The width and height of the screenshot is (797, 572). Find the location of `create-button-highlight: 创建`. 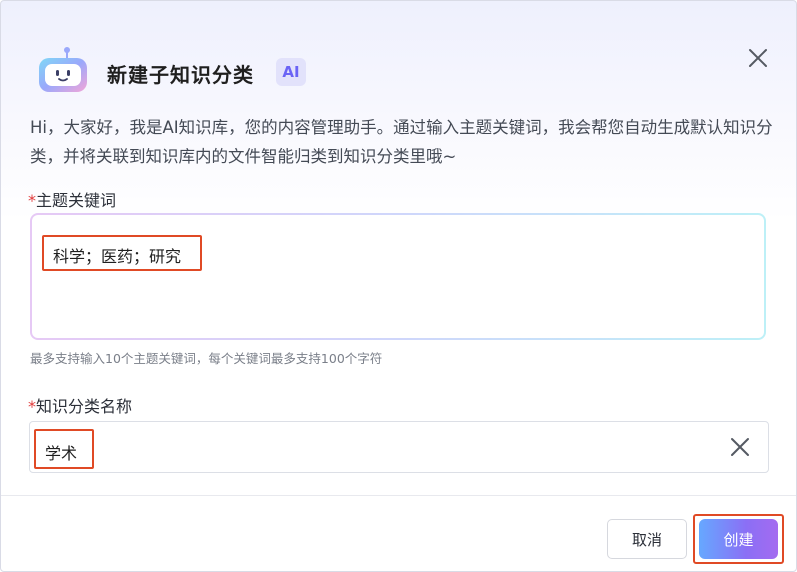

create-button-highlight: 创建 is located at coordinates (738, 539).